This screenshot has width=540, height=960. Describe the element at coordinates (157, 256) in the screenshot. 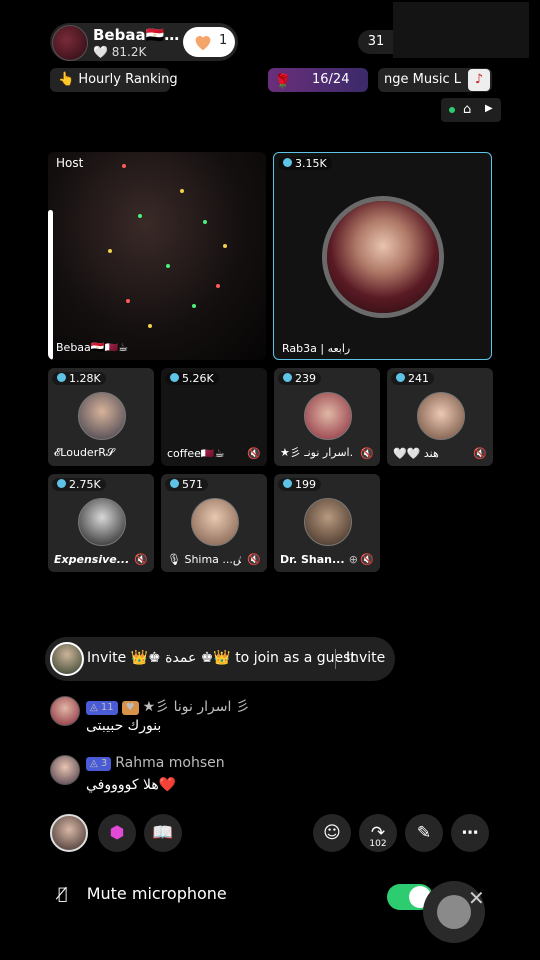

I see `host-video-tile: Host Bebaa🇪🇬🇶🇦☕` at that location.